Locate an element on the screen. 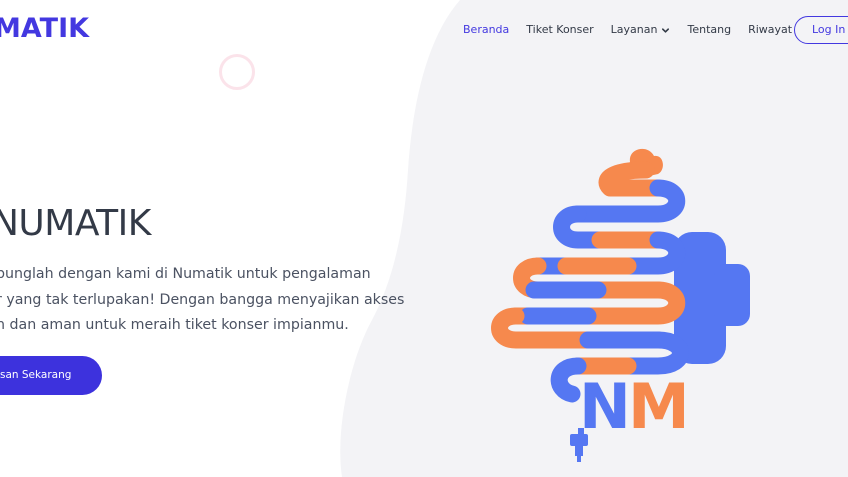 This screenshot has width=848, height=477. nav-riwayat: Riwayat is located at coordinates (770, 30).